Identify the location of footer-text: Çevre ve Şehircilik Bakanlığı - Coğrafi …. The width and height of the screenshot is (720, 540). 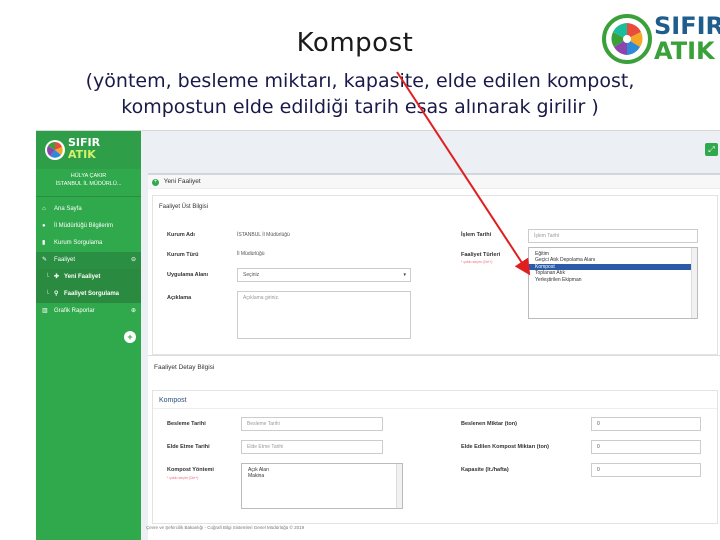
(225, 527).